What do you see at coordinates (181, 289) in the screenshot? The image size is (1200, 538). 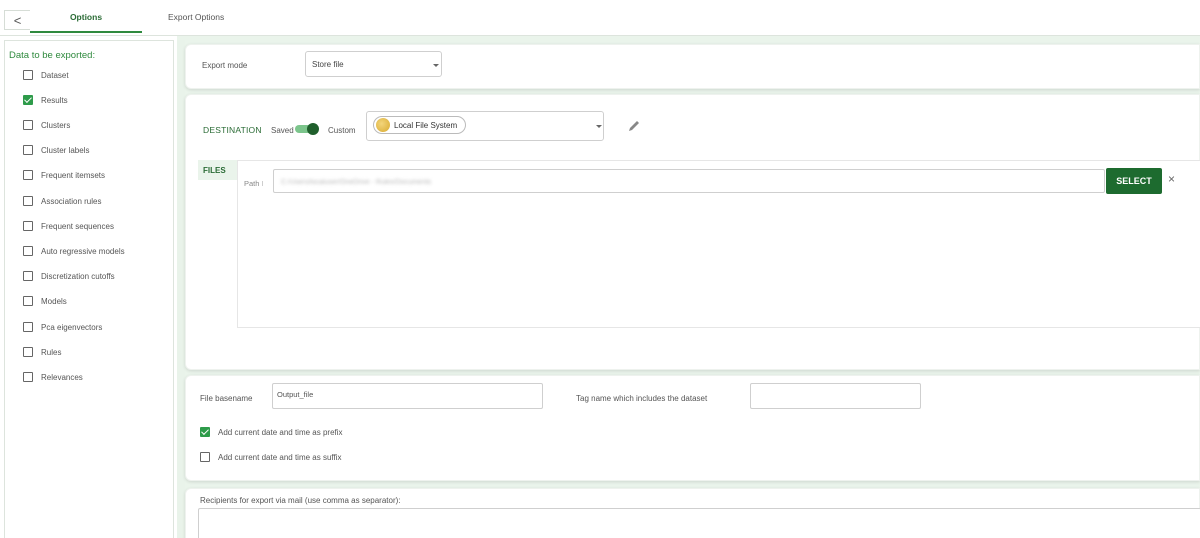 I see `panel-separator` at bounding box center [181, 289].